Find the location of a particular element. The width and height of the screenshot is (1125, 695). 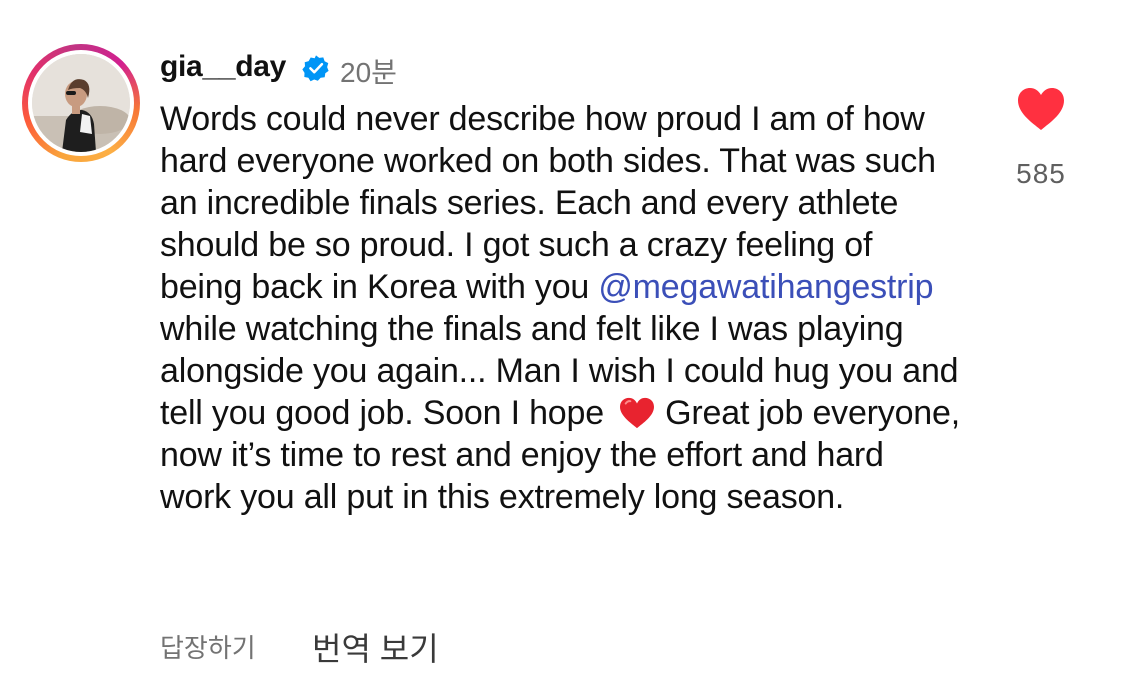

mention-link: @megawatihangestrip is located at coordinates (765, 287).